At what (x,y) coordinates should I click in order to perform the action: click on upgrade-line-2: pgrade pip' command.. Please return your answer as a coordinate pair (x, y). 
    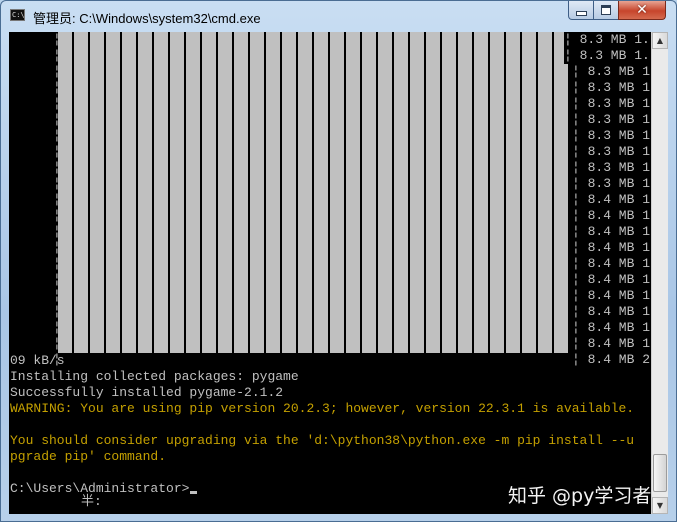
    Looking at the image, I should click on (88, 456).